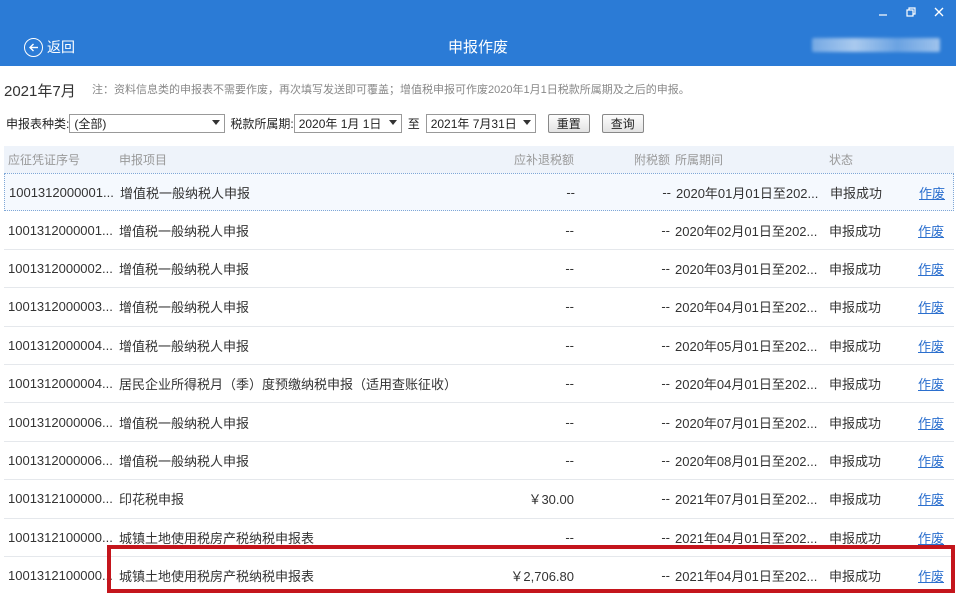  What do you see at coordinates (90, 123) in the screenshot?
I see `type-select-value: (全部)` at bounding box center [90, 123].